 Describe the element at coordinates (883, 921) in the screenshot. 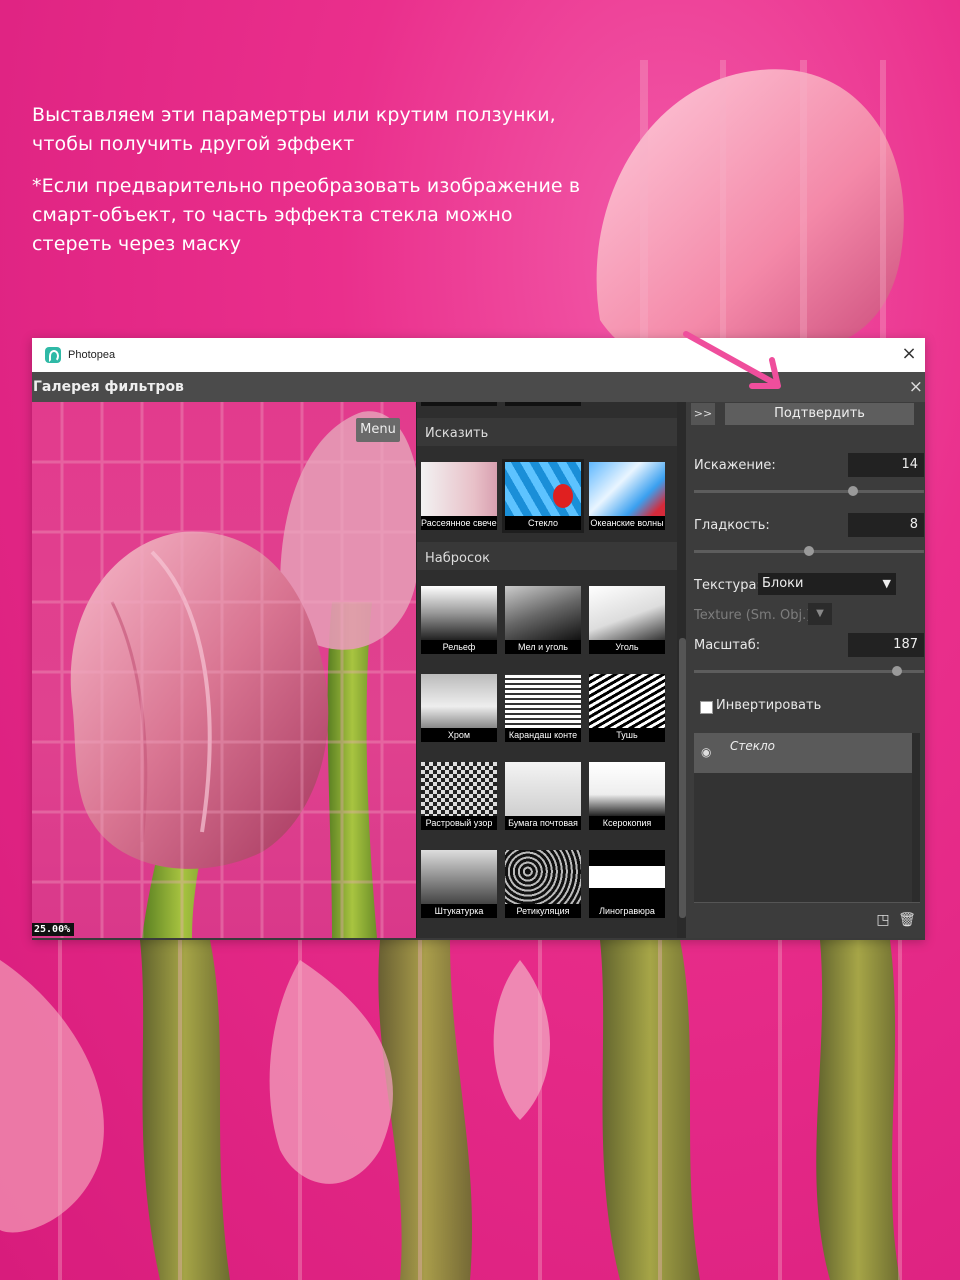

I see `new-layer-icon: ◳` at that location.